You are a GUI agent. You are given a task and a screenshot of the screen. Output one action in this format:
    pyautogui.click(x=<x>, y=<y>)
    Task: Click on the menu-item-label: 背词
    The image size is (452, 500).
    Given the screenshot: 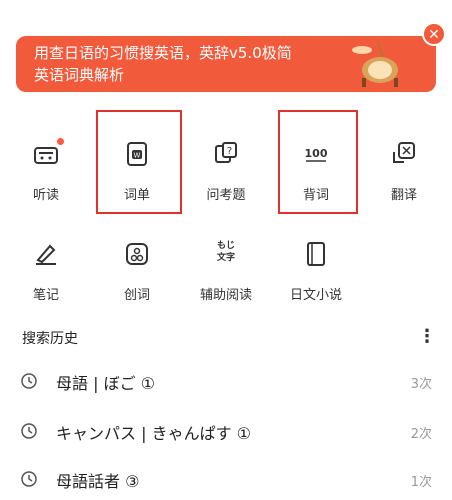 What is the action you would take?
    pyautogui.click(x=315, y=195)
    